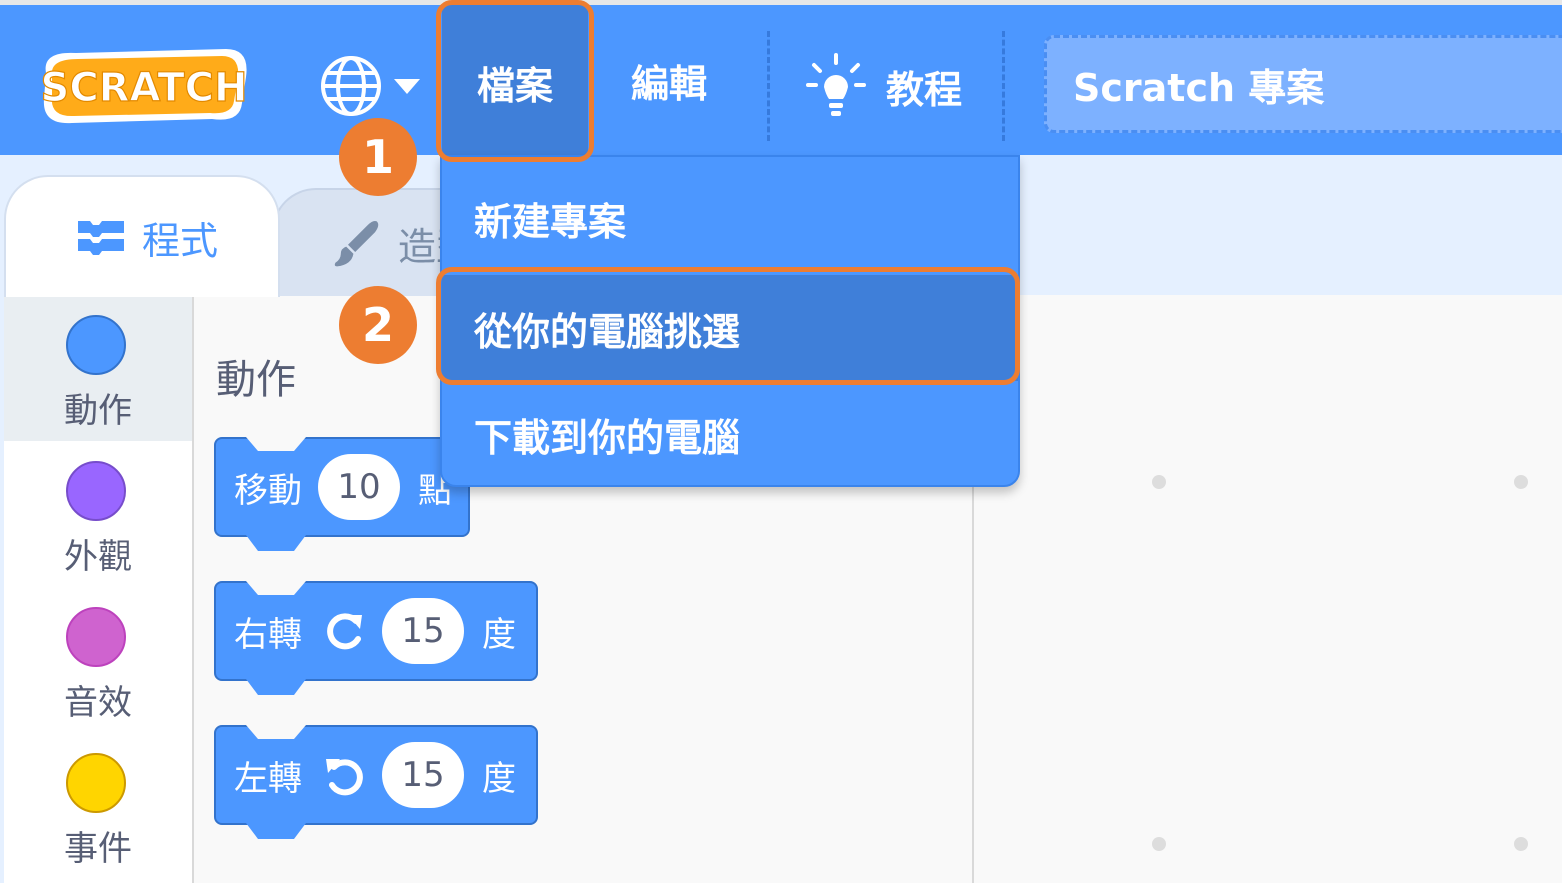 Image resolution: width=1562 pixels, height=883 pixels. I want to click on turn-left-block: 左轉 15 度, so click(376, 782).